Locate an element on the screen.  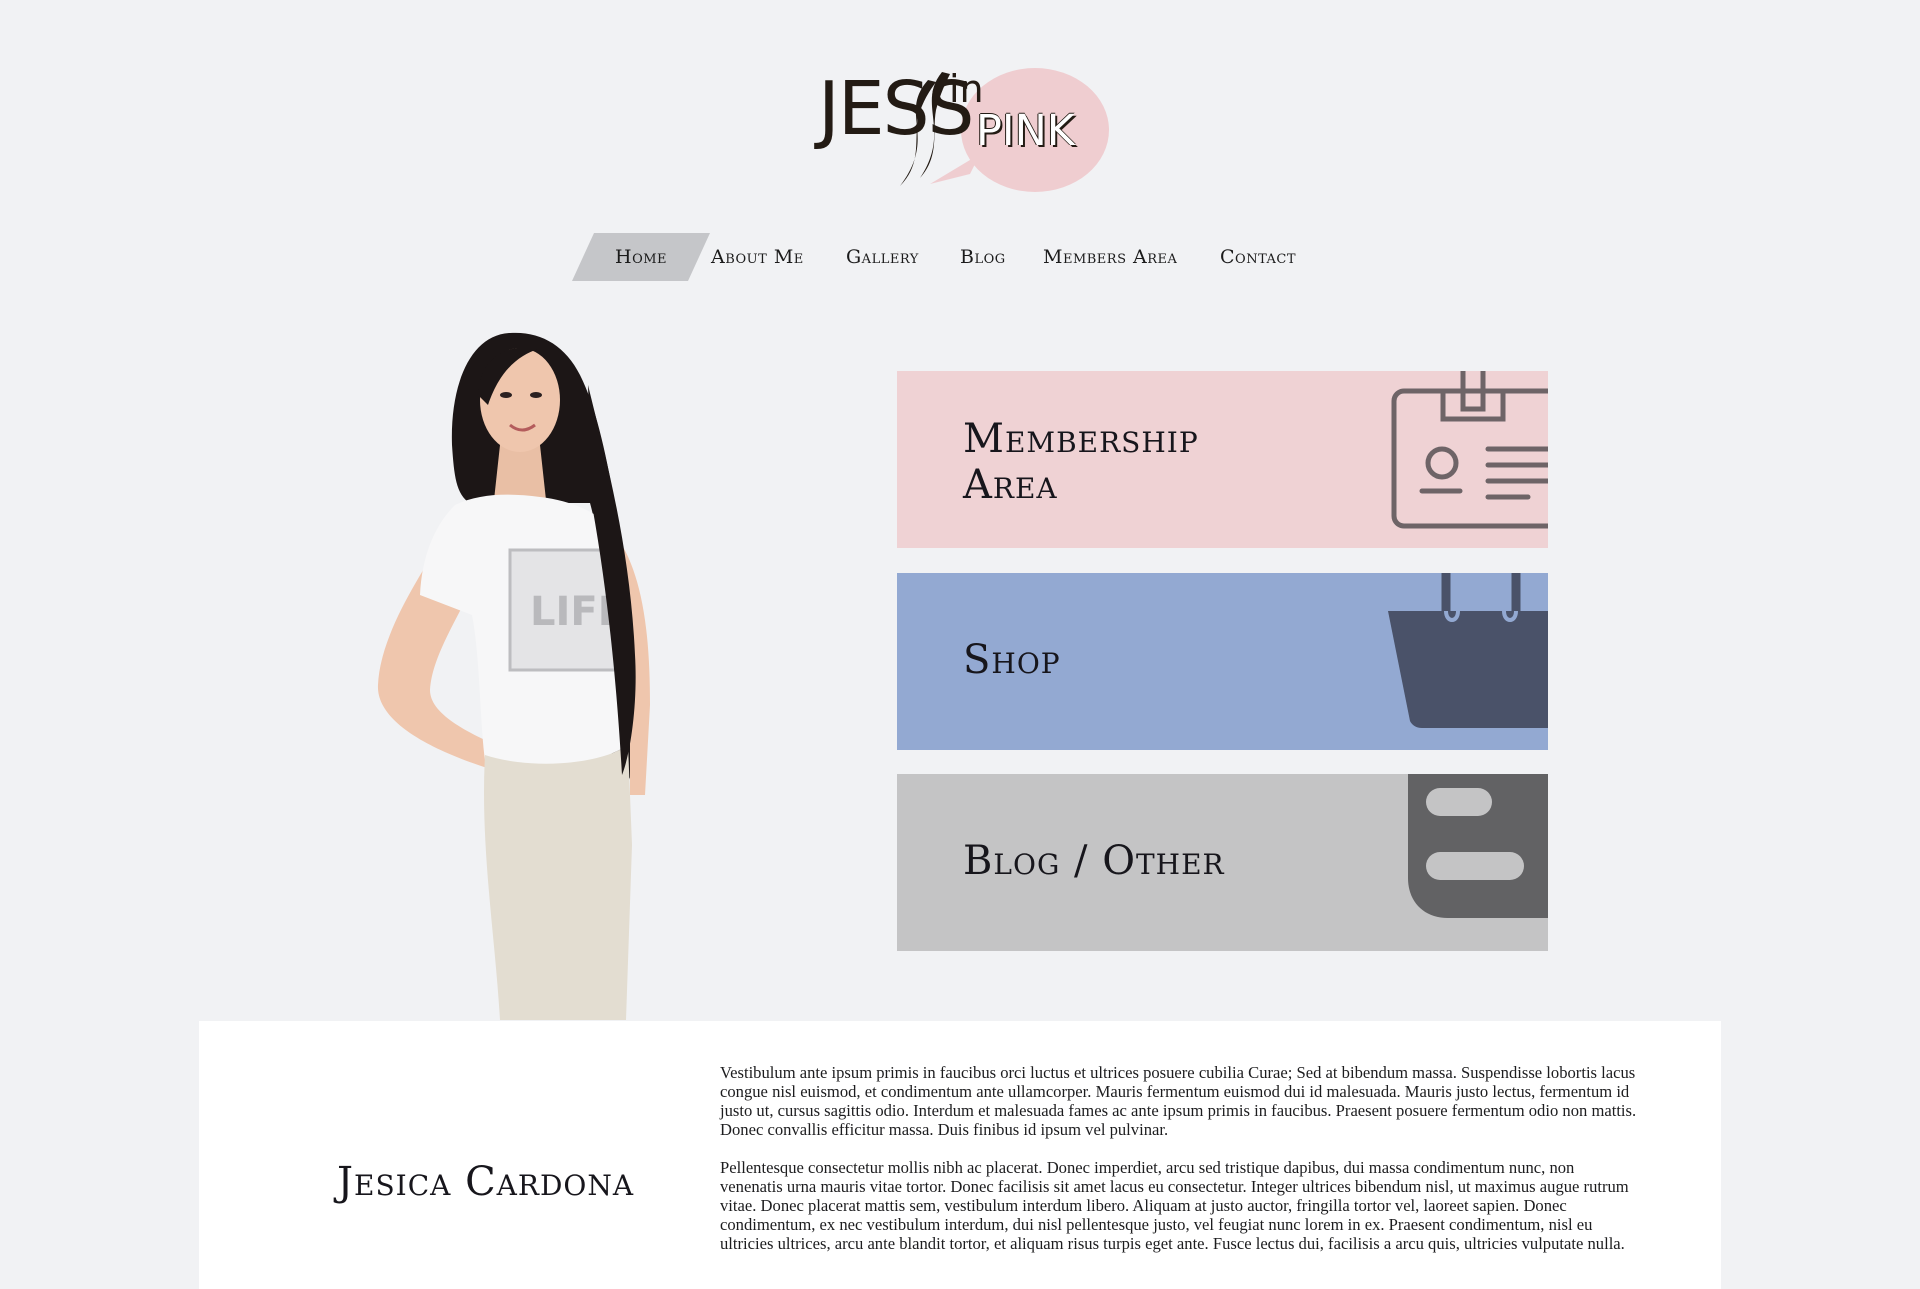
logo-in-text: in is located at coordinates (966, 89).